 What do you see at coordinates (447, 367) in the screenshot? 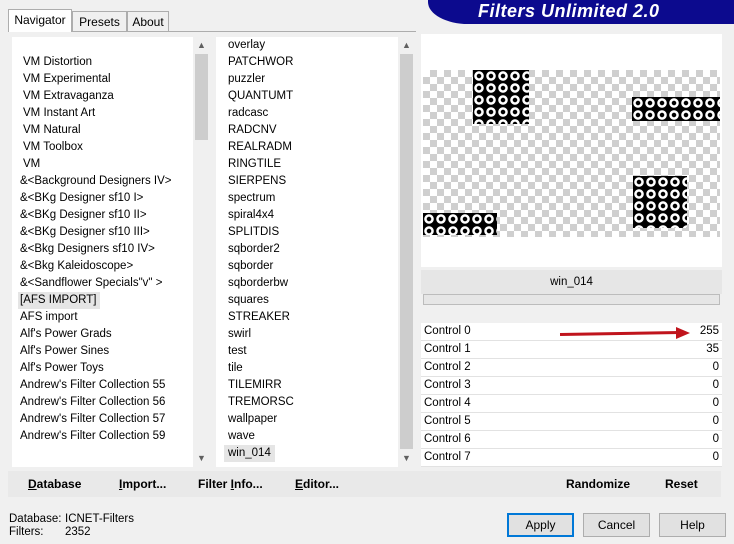
I see `control-label: Control 2` at bounding box center [447, 367].